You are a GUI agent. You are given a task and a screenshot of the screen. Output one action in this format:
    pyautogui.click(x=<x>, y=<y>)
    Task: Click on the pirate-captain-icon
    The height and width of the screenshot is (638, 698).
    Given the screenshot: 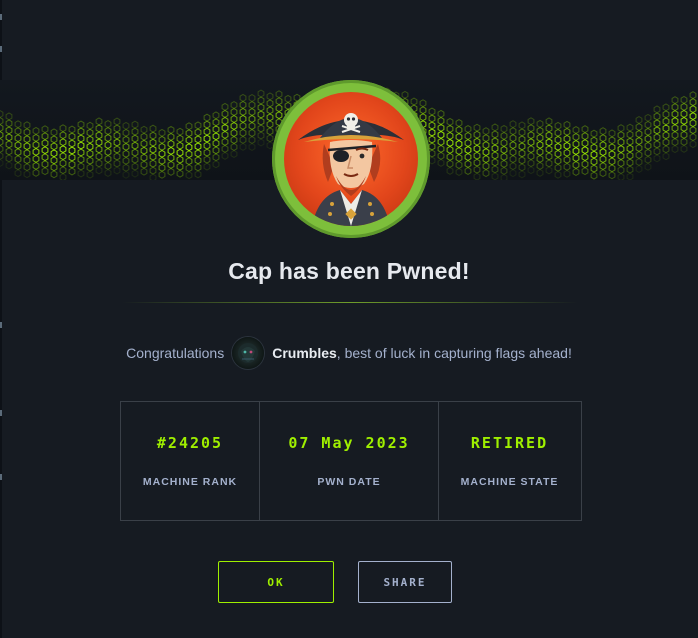 What is the action you would take?
    pyautogui.click(x=351, y=159)
    